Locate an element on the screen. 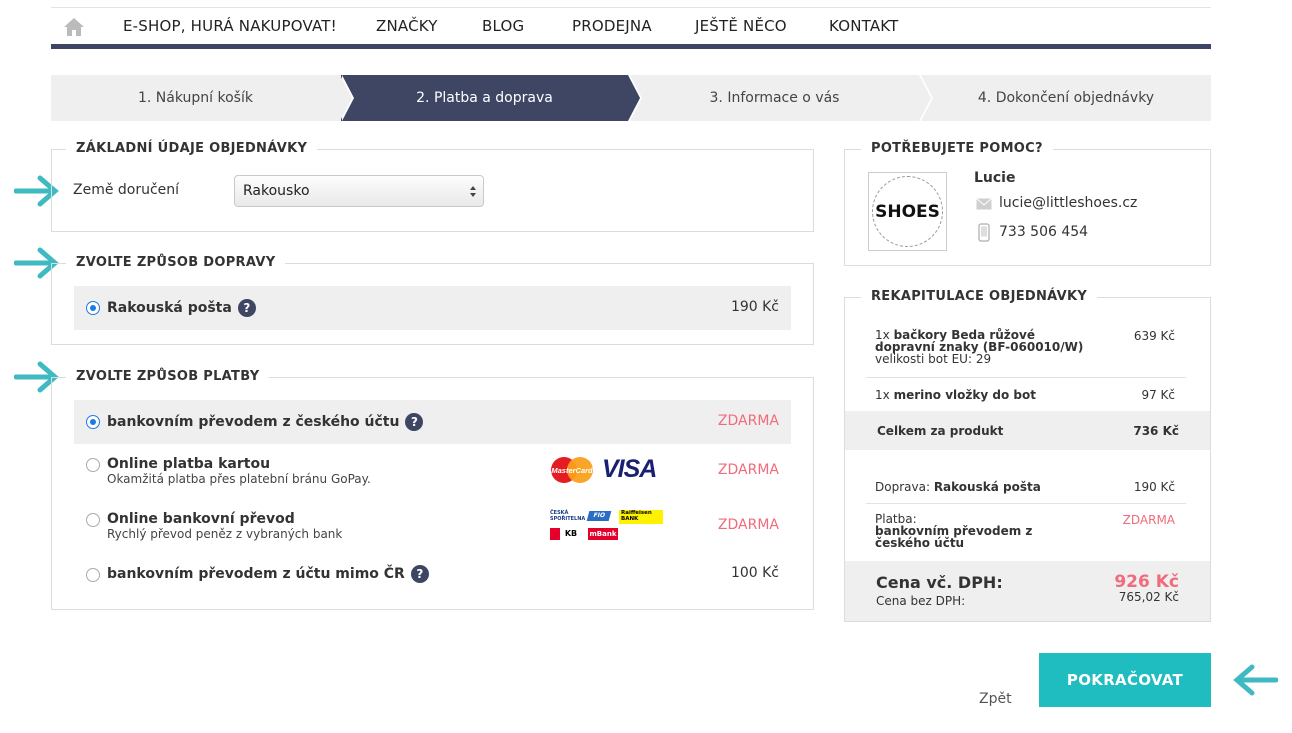 The image size is (1292, 733). shipping-legend: ZVOLTE ZPŮSOB DOPRAVY is located at coordinates (176, 262).